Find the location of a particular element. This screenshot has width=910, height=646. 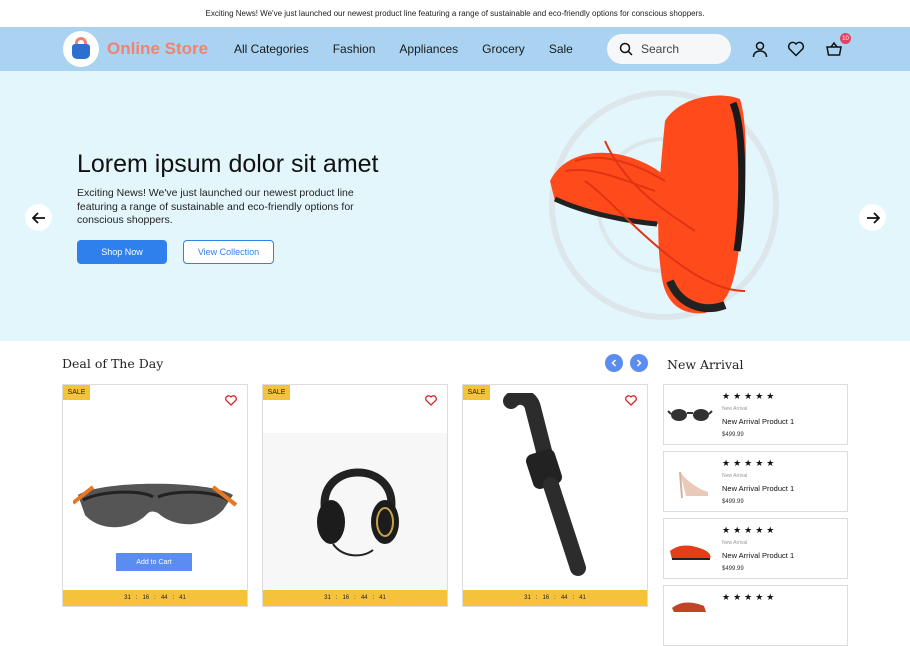

high-heel-thumbnail is located at coordinates (693, 485).